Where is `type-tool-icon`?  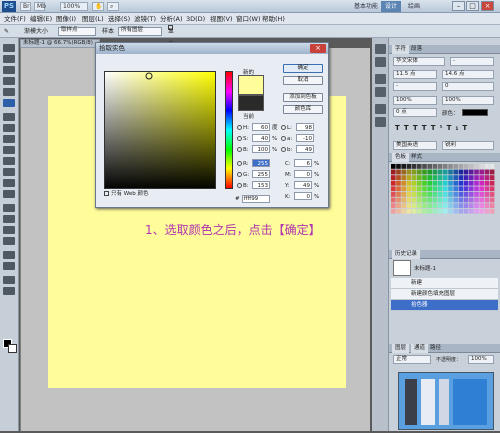
type-tool-icon is located at coordinates (9, 219).